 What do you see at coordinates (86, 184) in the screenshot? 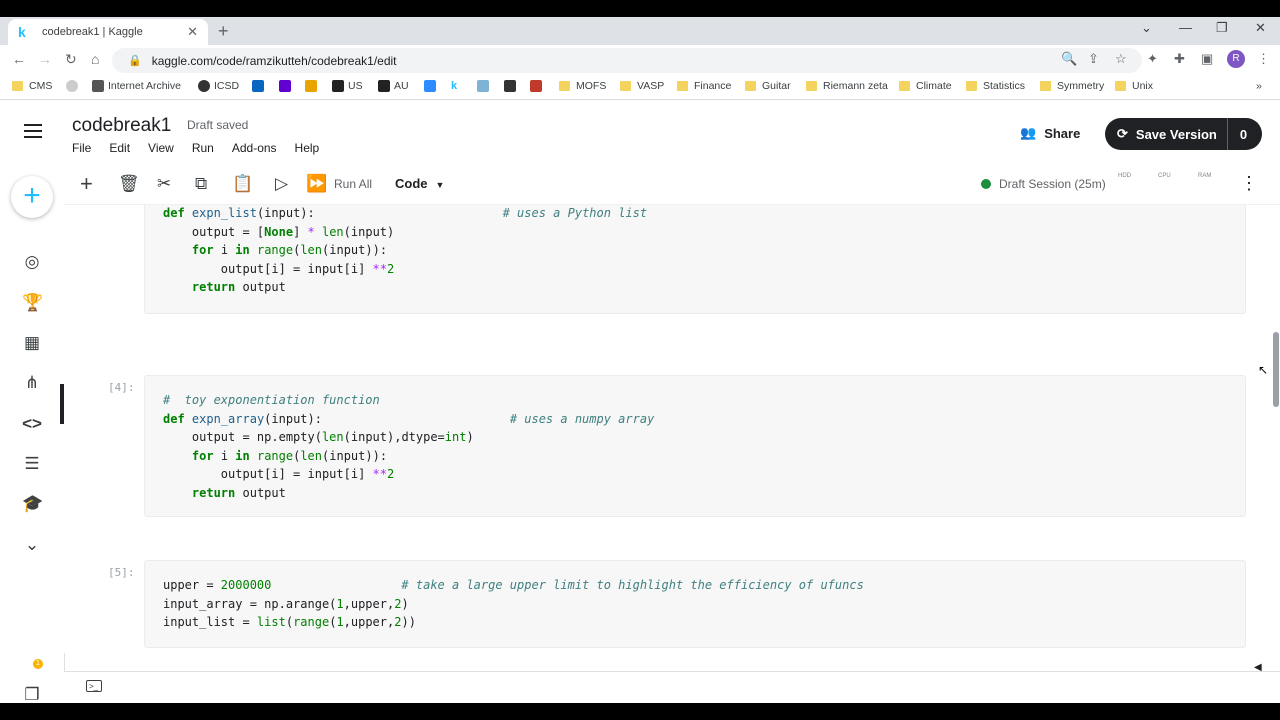
I see `add-cell-icon: +` at bounding box center [86, 184].